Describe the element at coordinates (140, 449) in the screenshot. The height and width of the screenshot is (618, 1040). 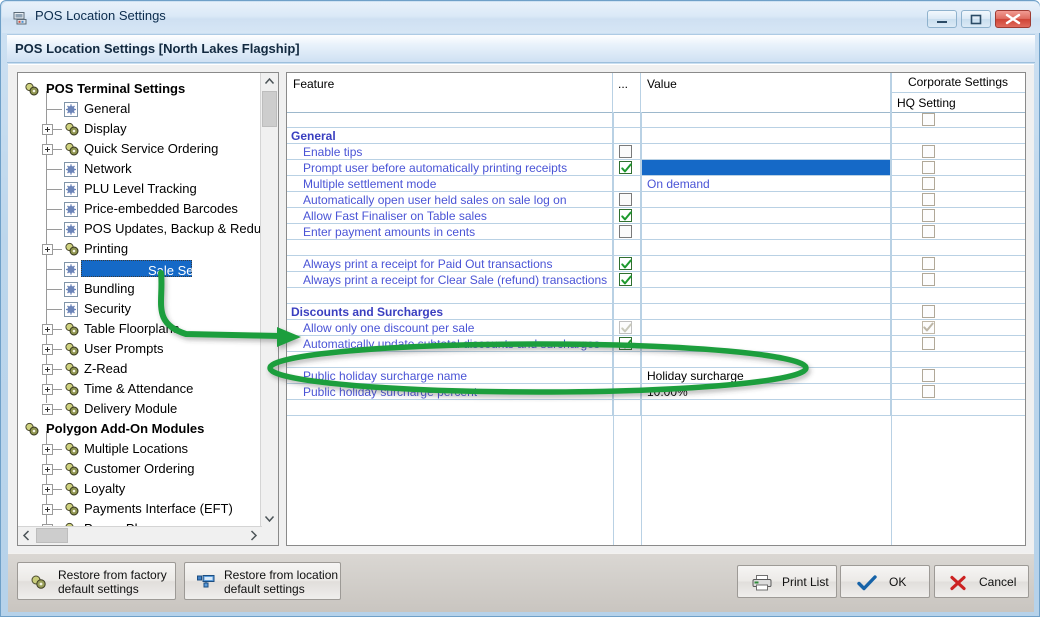
I see `tree-item-multiple-locations: Multiple Locations` at that location.